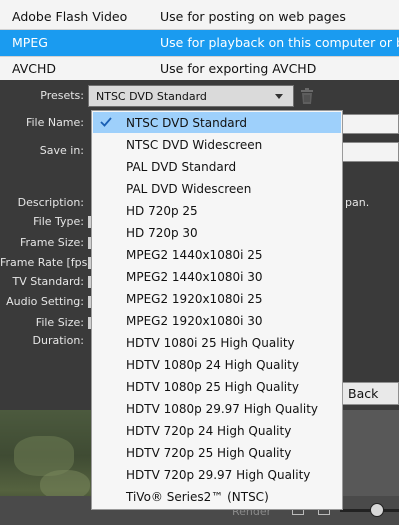 Image resolution: width=399 pixels, height=525 pixels. What do you see at coordinates (45, 301) in the screenshot?
I see `audio-setting-label: Audio Setting:` at bounding box center [45, 301].